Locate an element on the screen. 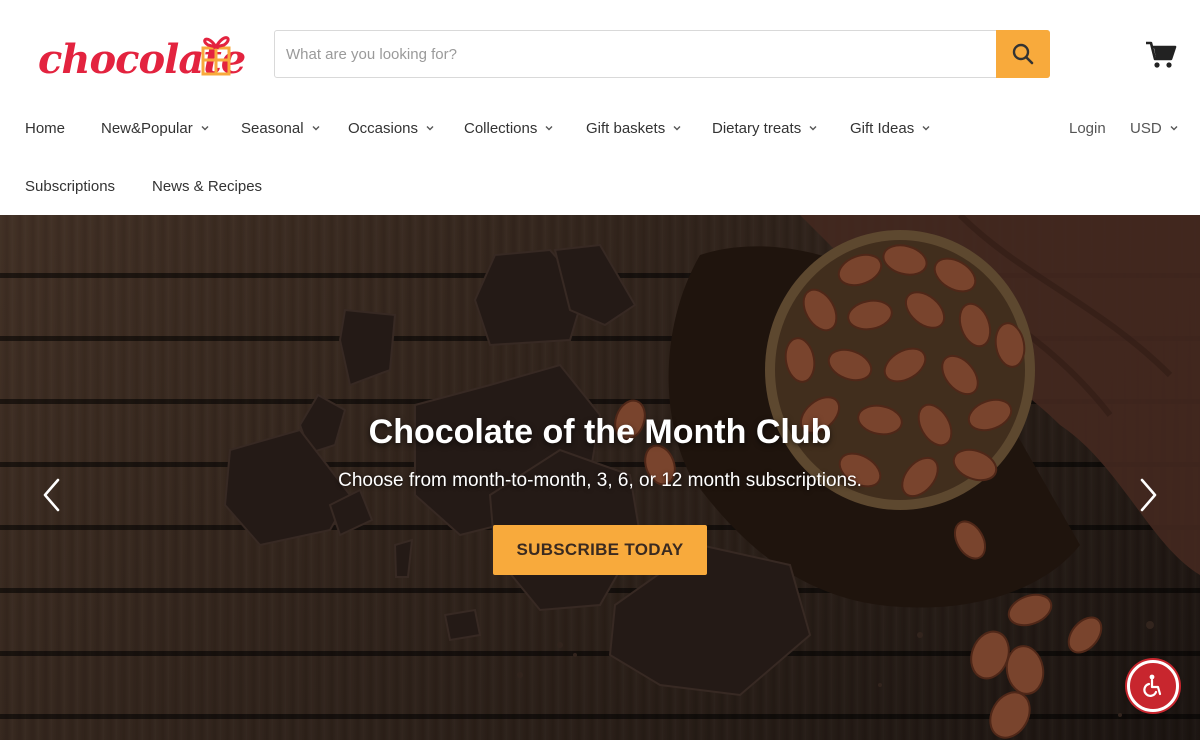 The height and width of the screenshot is (740, 1200). nav-label: Collections is located at coordinates (501, 128).